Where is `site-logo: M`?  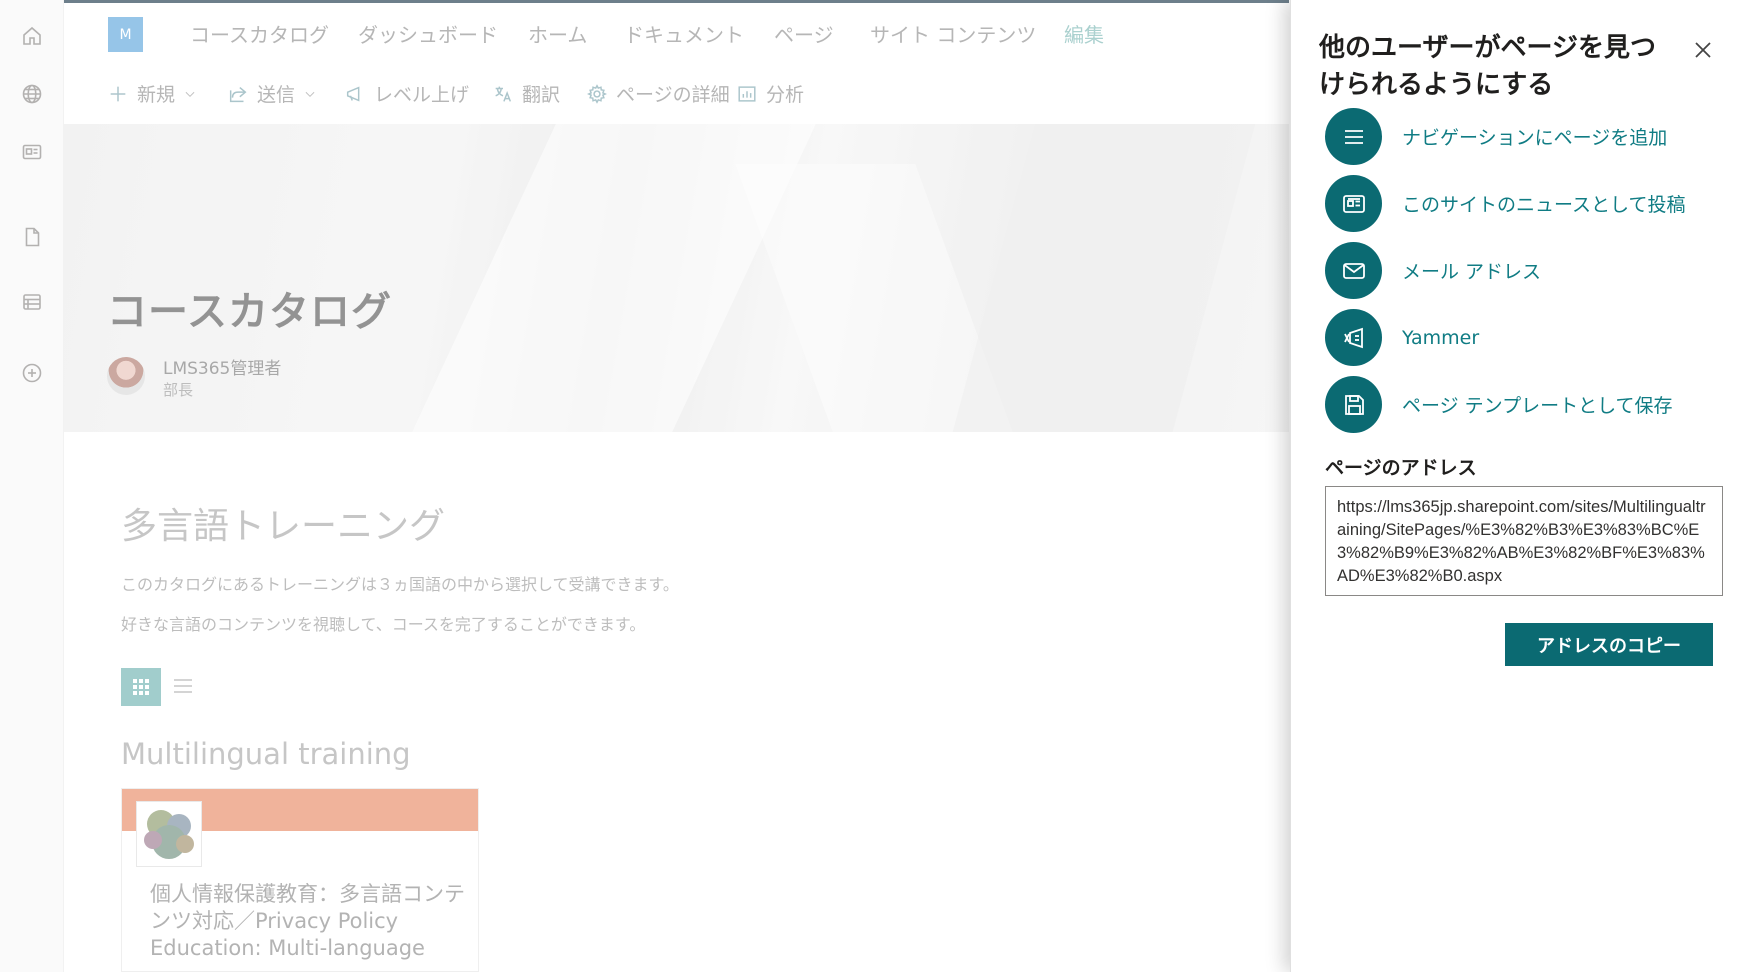 site-logo: M is located at coordinates (125, 34).